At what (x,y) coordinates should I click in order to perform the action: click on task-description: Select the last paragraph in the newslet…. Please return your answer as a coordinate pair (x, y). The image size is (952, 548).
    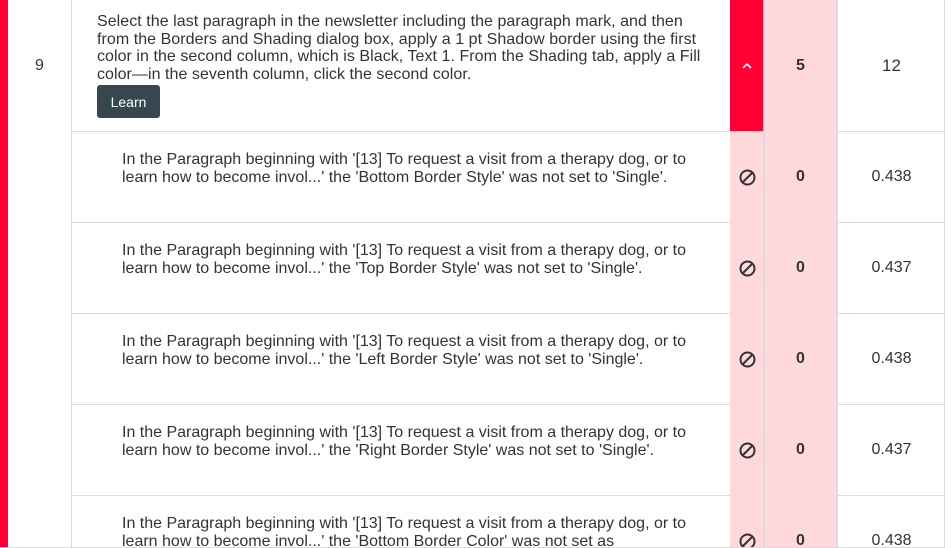
    Looking at the image, I should click on (399, 48).